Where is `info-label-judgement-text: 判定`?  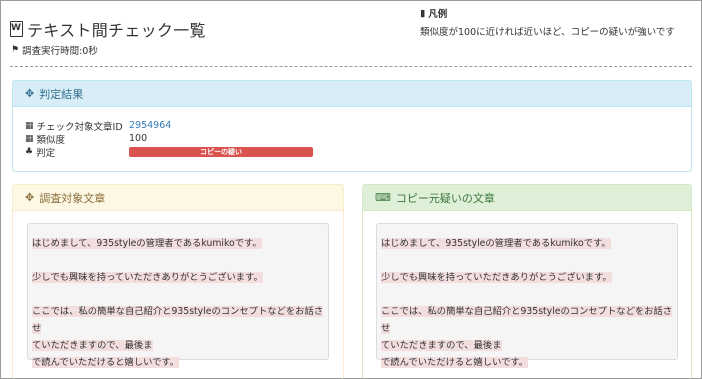
info-label-judgement-text: 判定 is located at coordinates (46, 153).